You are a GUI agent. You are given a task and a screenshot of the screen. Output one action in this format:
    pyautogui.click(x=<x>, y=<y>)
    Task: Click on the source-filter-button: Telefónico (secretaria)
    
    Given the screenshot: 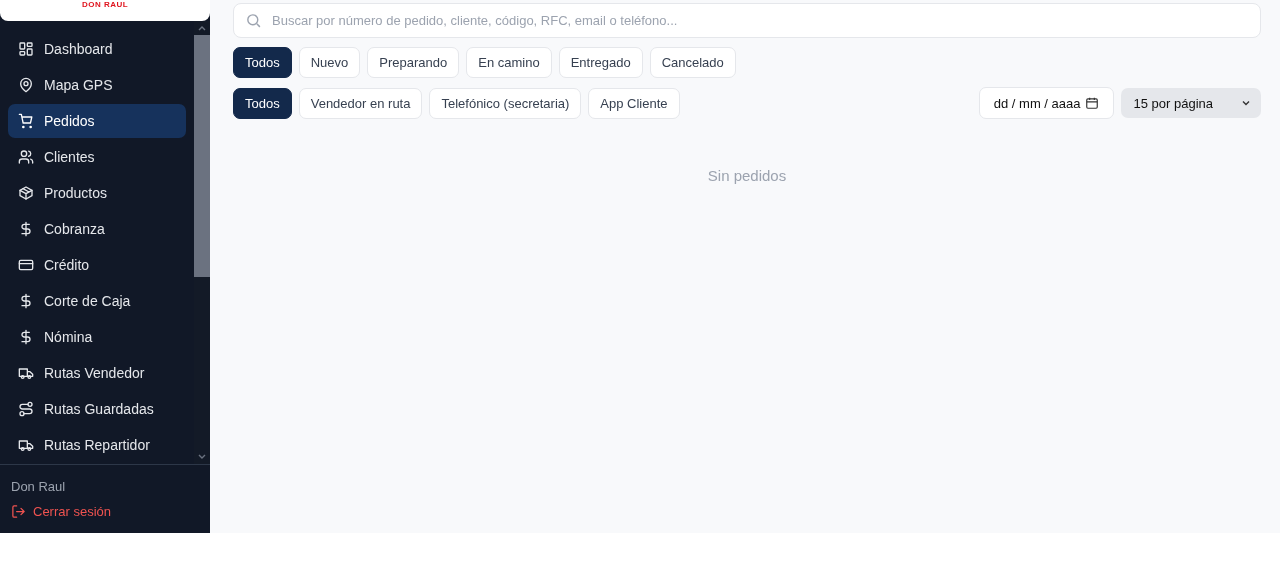 What is the action you would take?
    pyautogui.click(x=505, y=103)
    